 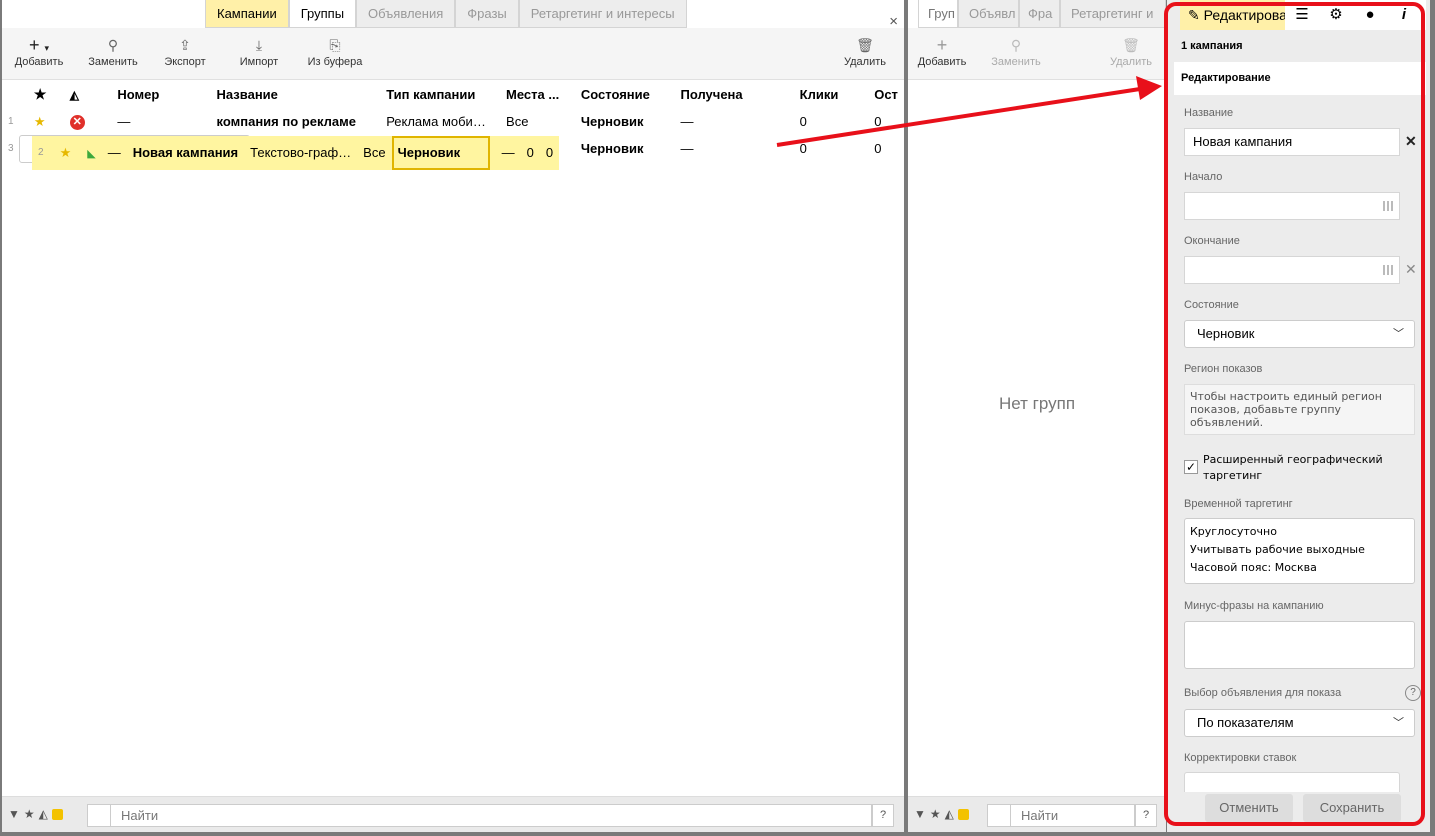 What do you see at coordinates (1292, 206) in the screenshot?
I see `start-date-input` at bounding box center [1292, 206].